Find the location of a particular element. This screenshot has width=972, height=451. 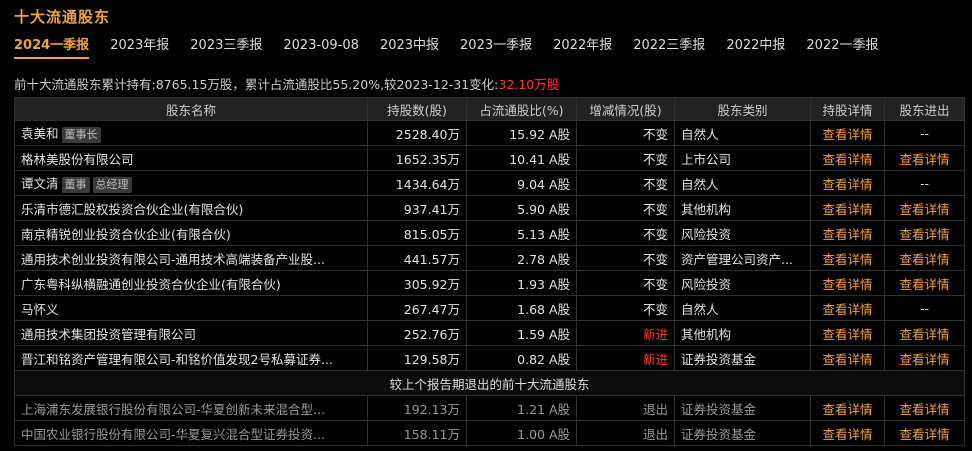

shares-cell: 267.47万 is located at coordinates (417, 308).